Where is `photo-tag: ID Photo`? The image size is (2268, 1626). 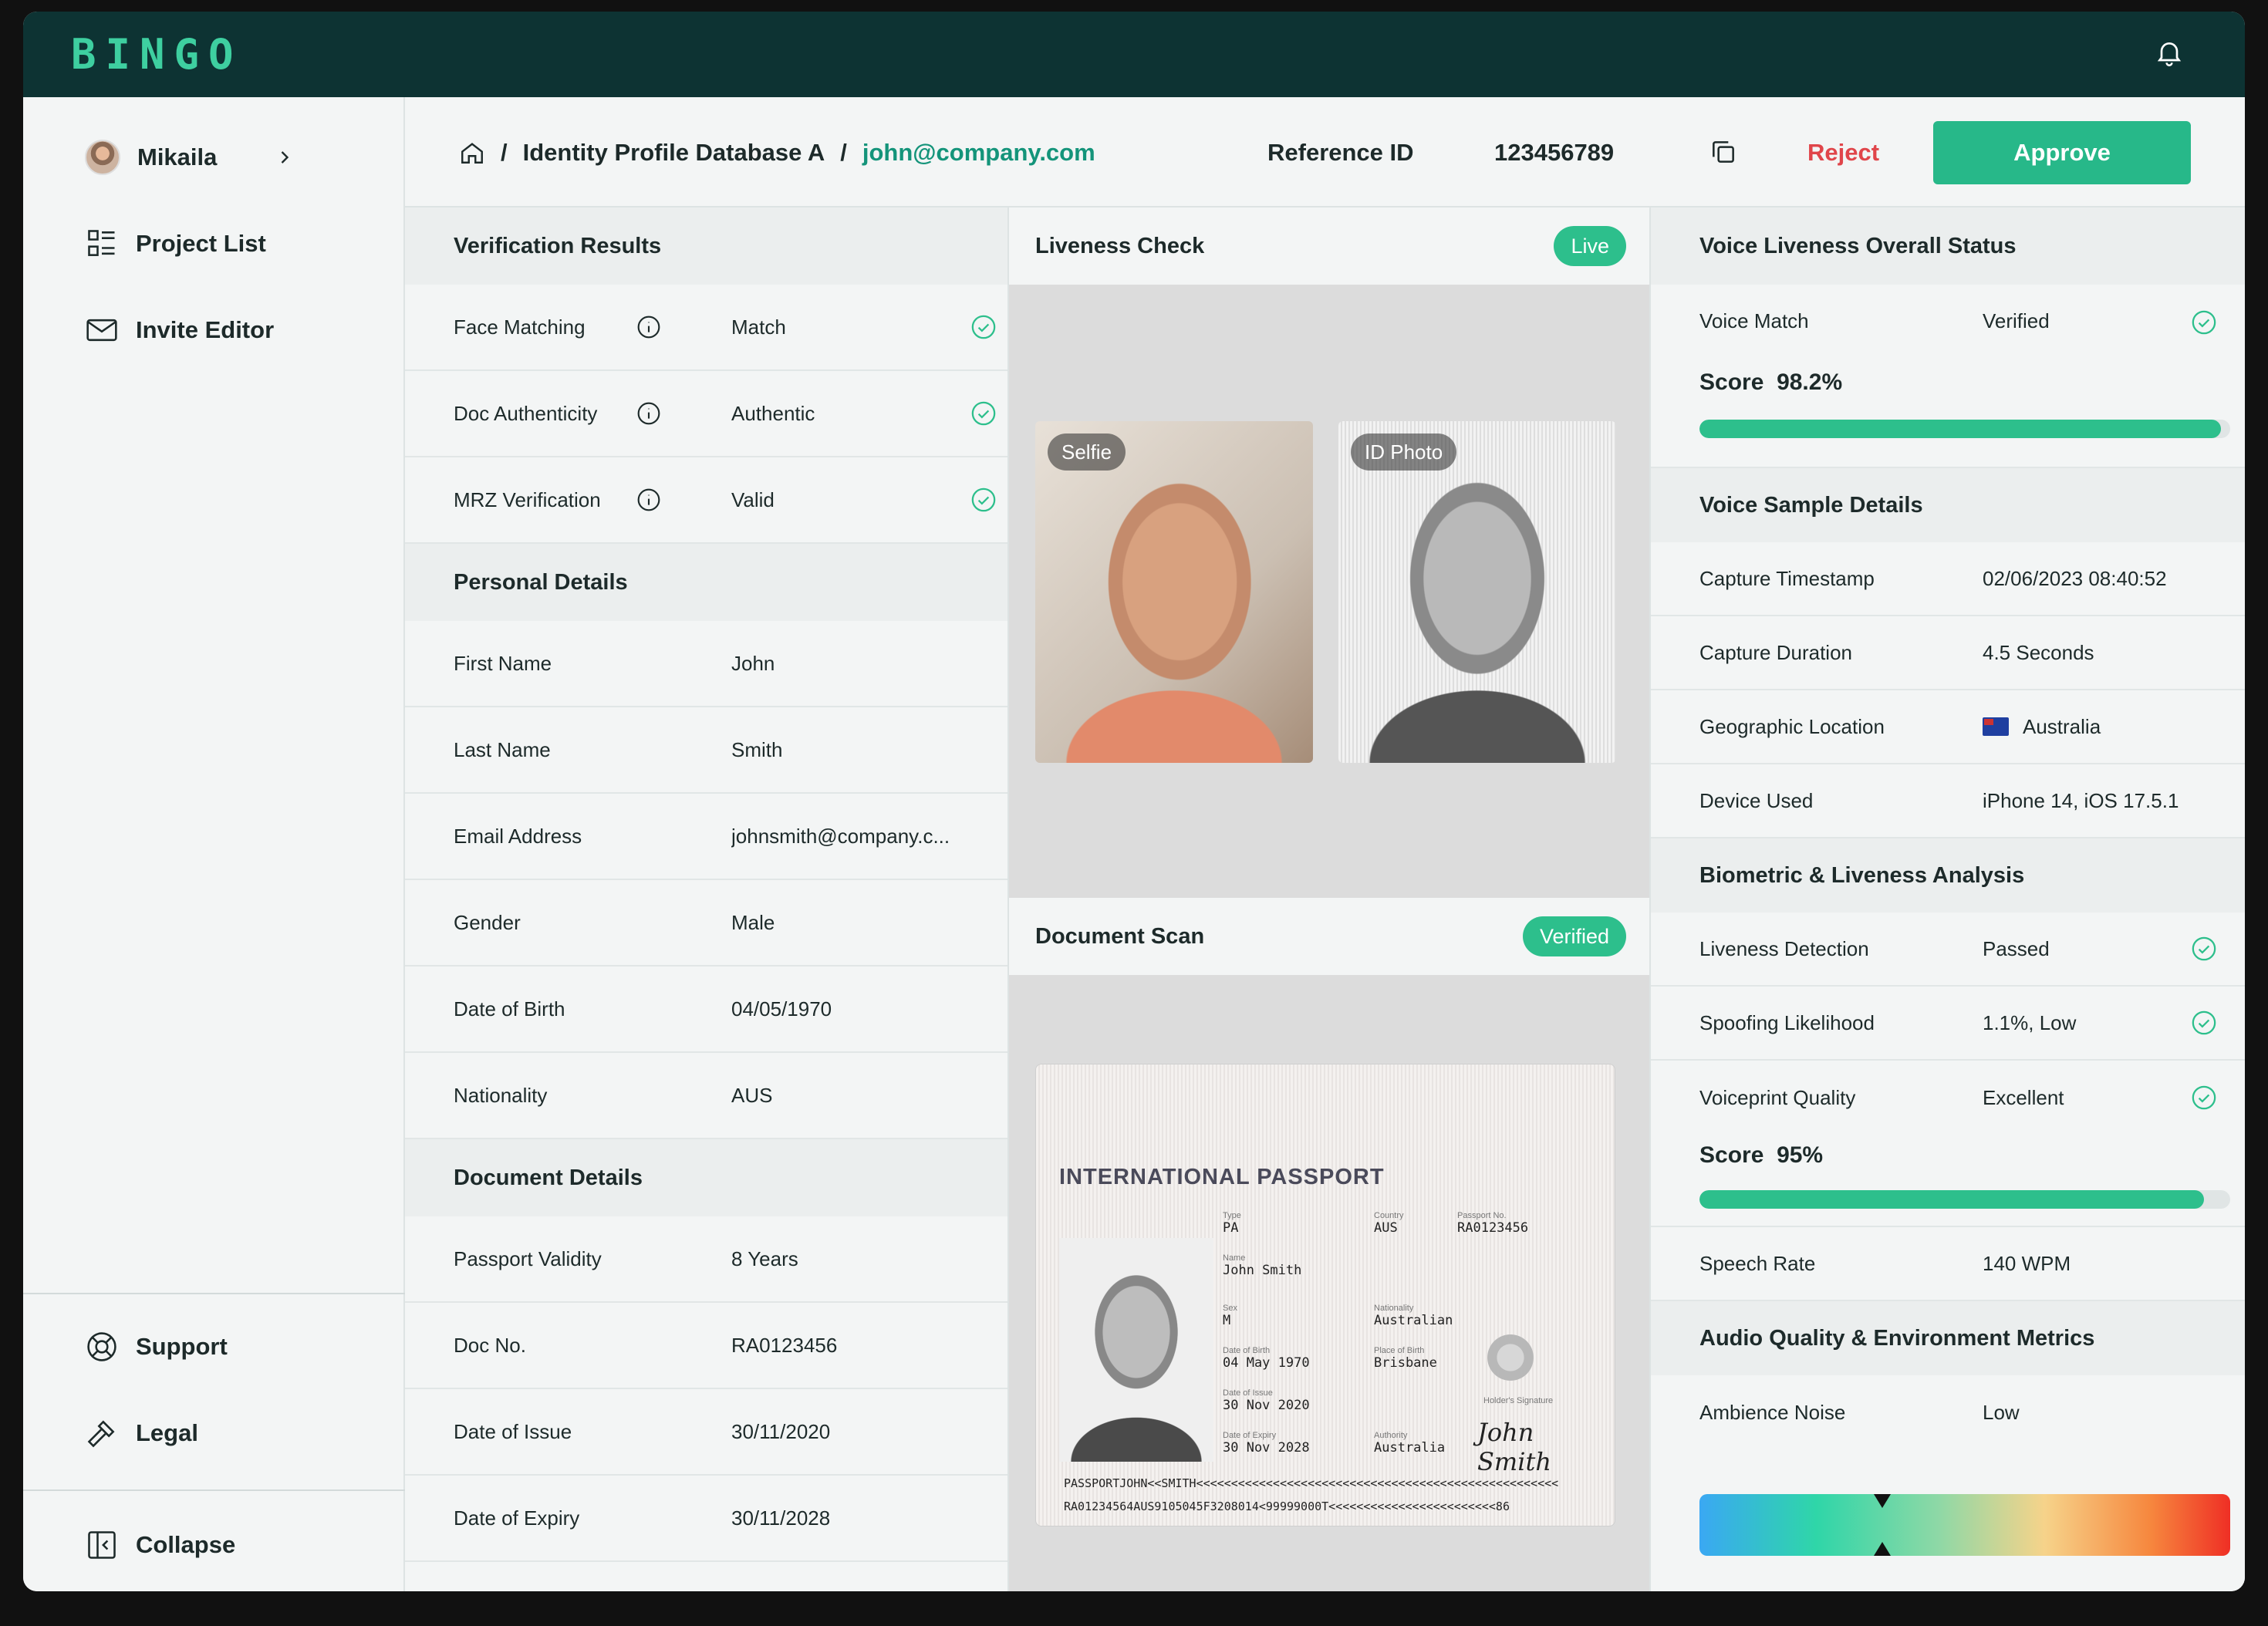
photo-tag: ID Photo is located at coordinates (1404, 452).